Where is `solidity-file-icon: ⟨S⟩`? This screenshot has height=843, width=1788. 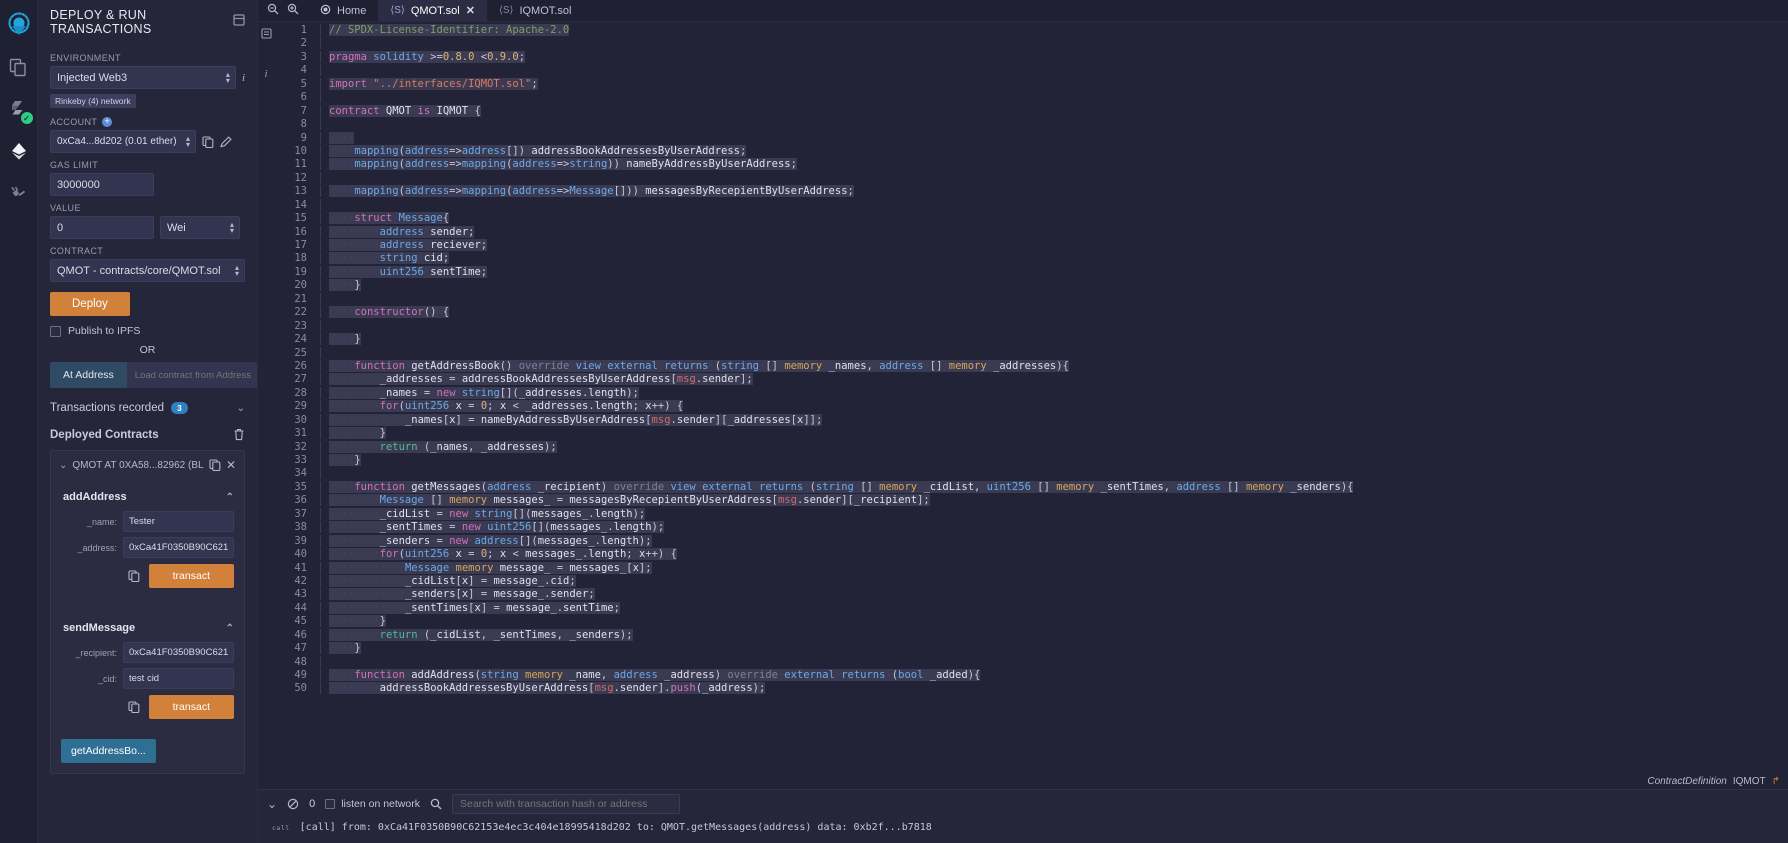
solidity-file-icon: ⟨S⟩ is located at coordinates (397, 10).